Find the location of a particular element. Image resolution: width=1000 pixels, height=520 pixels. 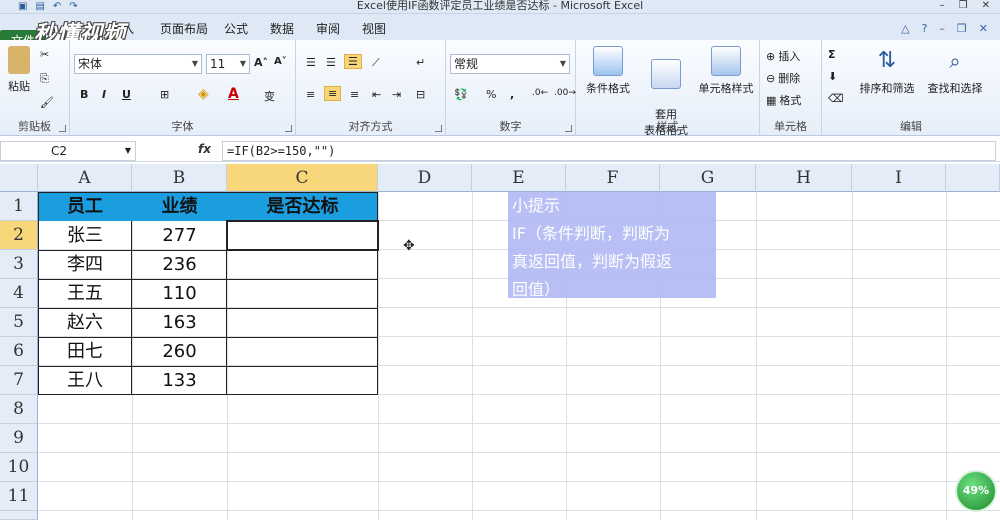

column-header-i: I is located at coordinates (899, 178).